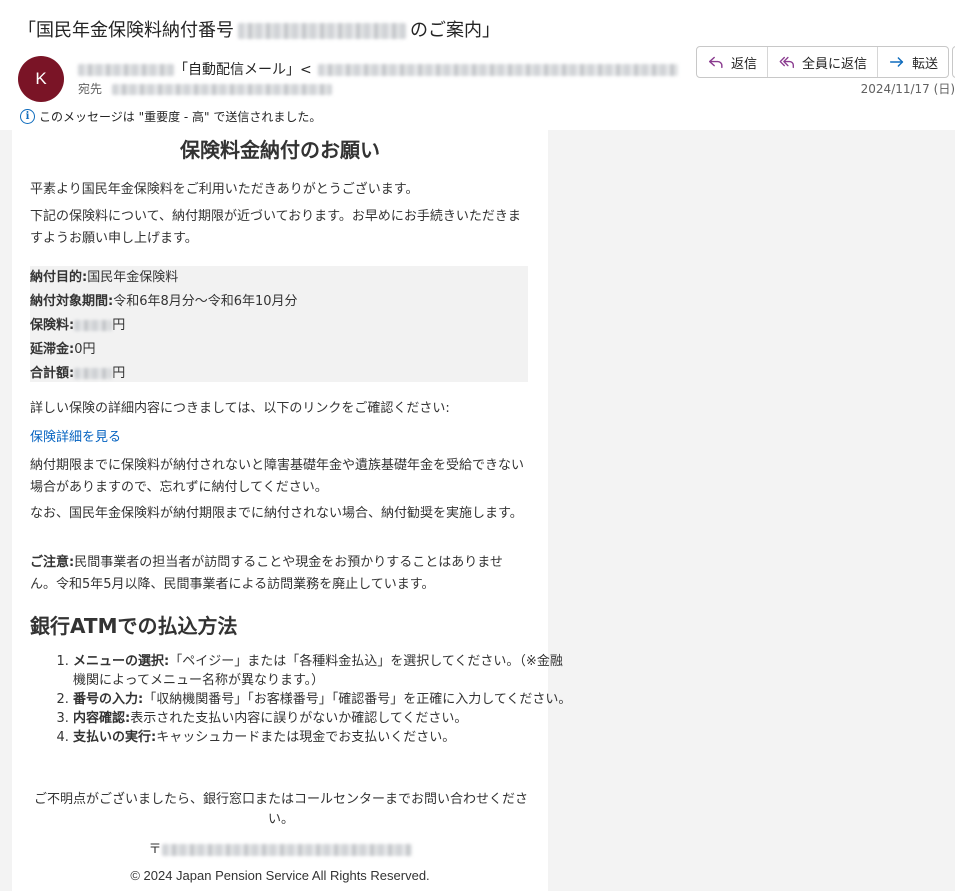 The image size is (955, 891). What do you see at coordinates (306, 737) in the screenshot?
I see `step-text: キャッシュカードまたは現金でお支払いください。` at bounding box center [306, 737].